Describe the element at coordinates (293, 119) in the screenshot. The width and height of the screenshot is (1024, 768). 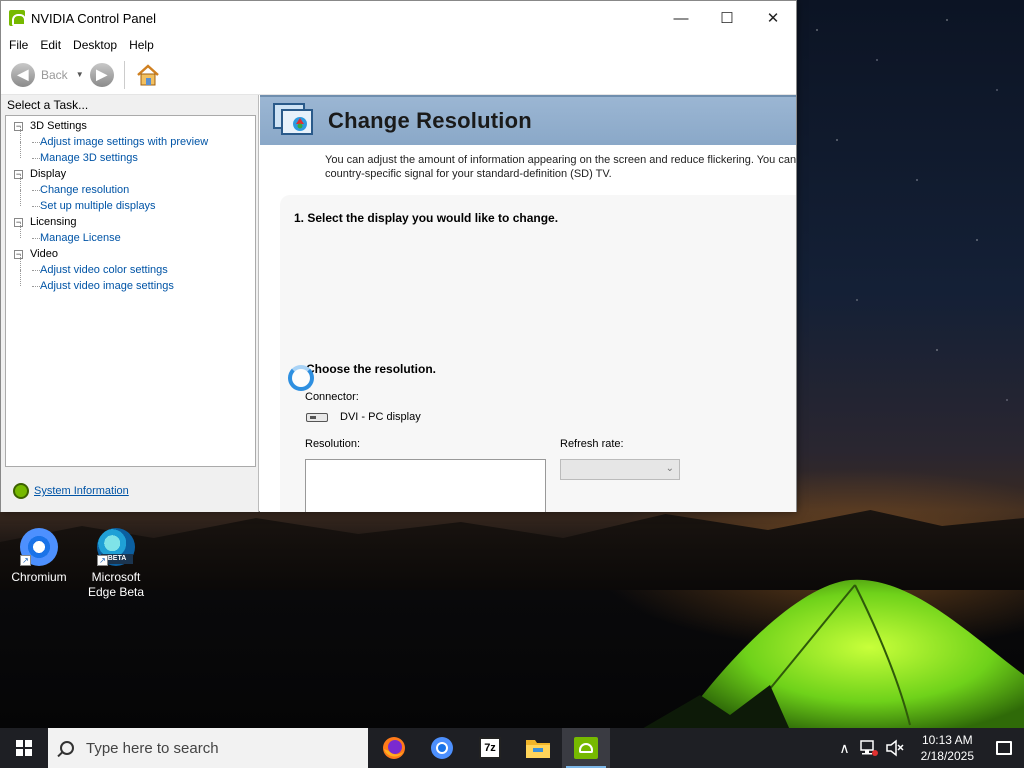
I see `display-settings-icon` at that location.